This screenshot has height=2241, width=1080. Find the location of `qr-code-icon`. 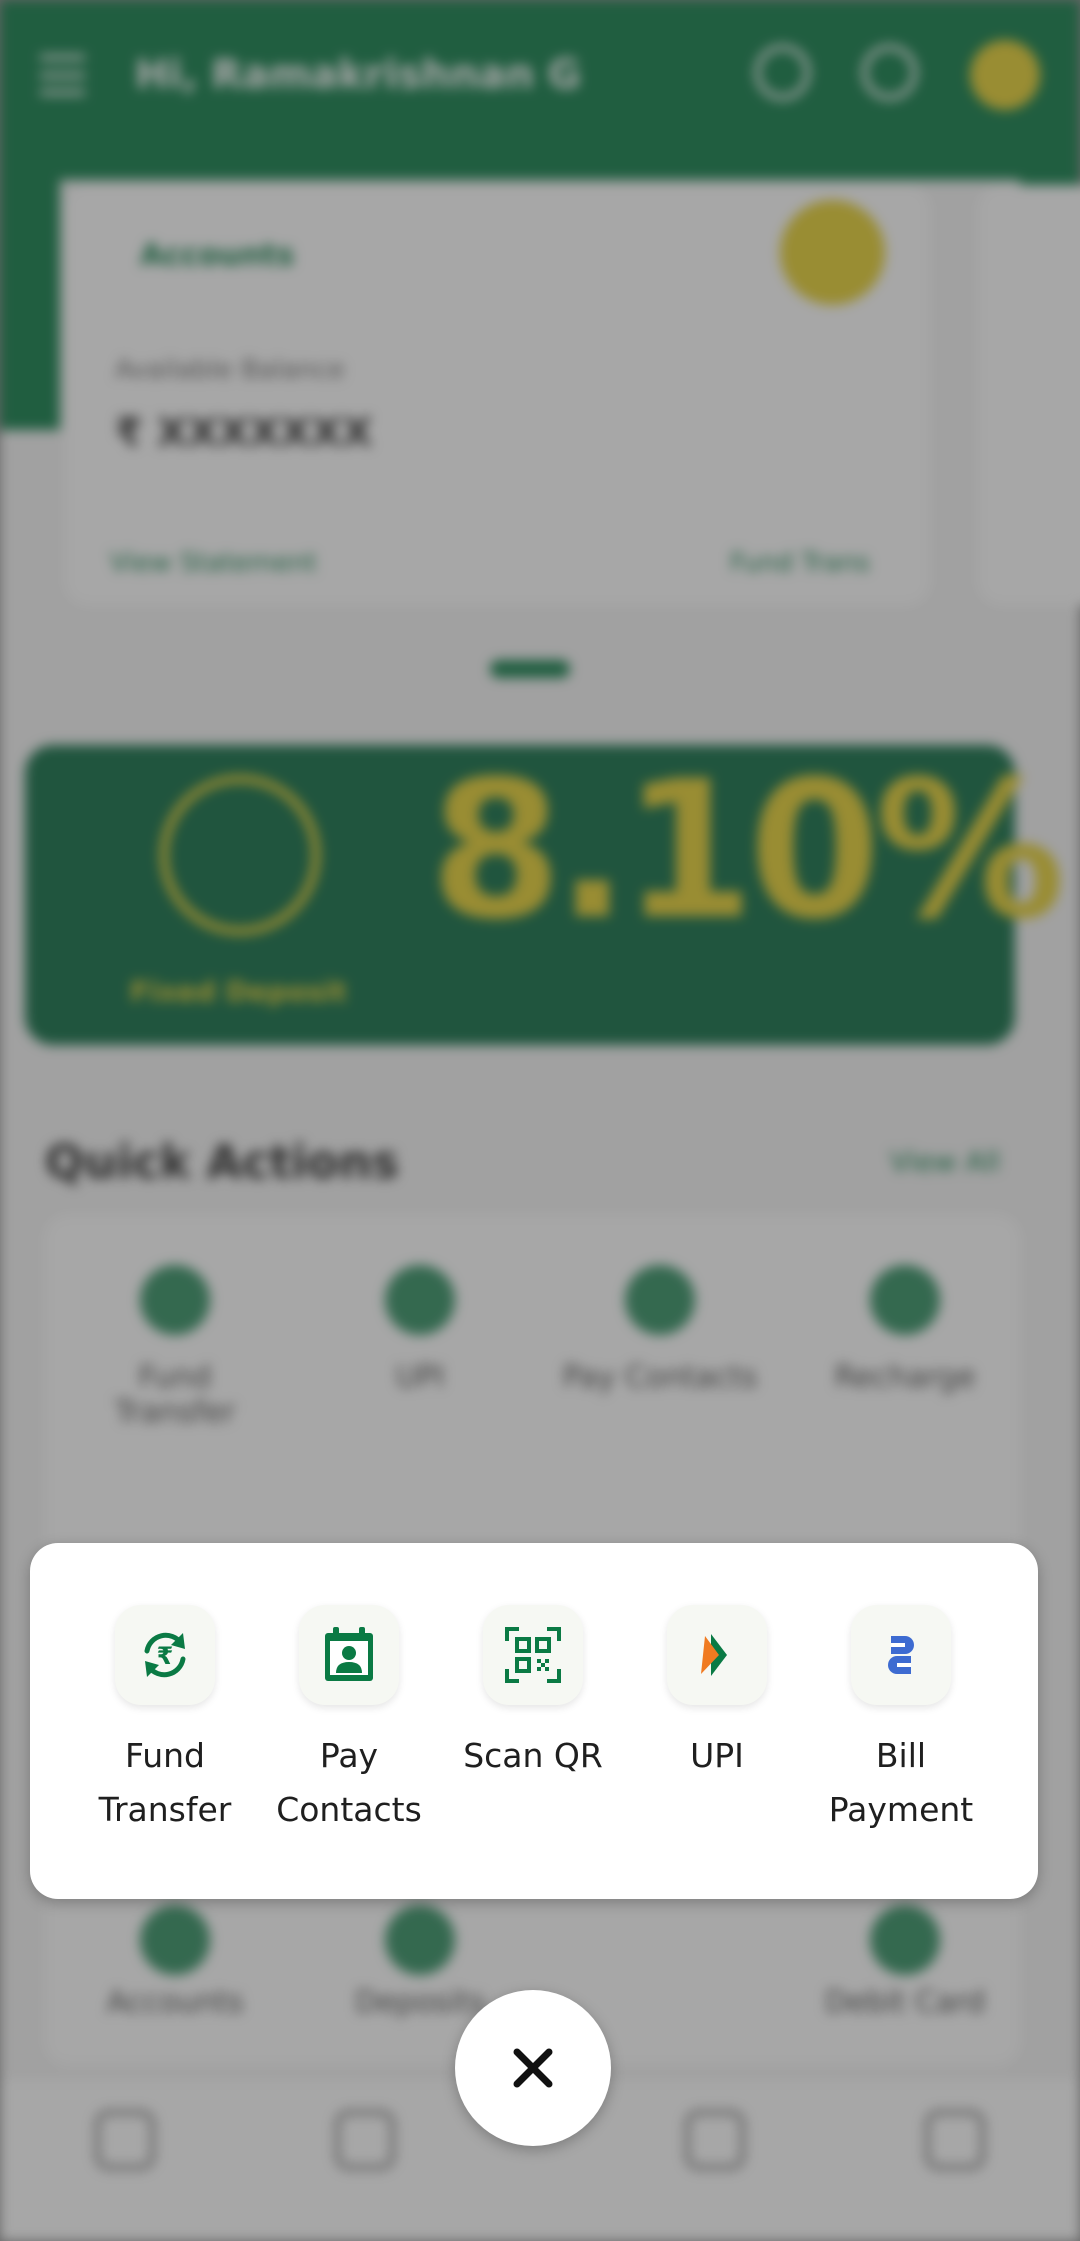

qr-code-icon is located at coordinates (533, 1655).